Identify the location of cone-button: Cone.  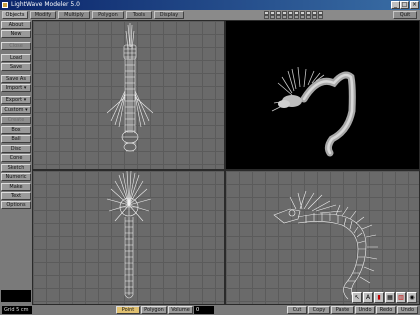
(16, 158).